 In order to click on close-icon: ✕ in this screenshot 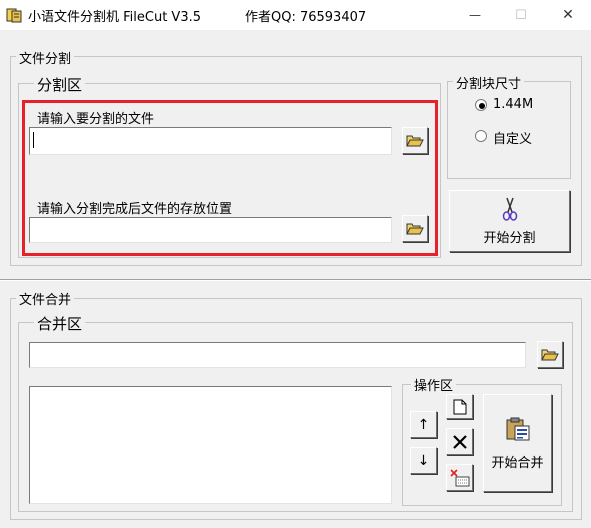, I will do `click(568, 15)`.